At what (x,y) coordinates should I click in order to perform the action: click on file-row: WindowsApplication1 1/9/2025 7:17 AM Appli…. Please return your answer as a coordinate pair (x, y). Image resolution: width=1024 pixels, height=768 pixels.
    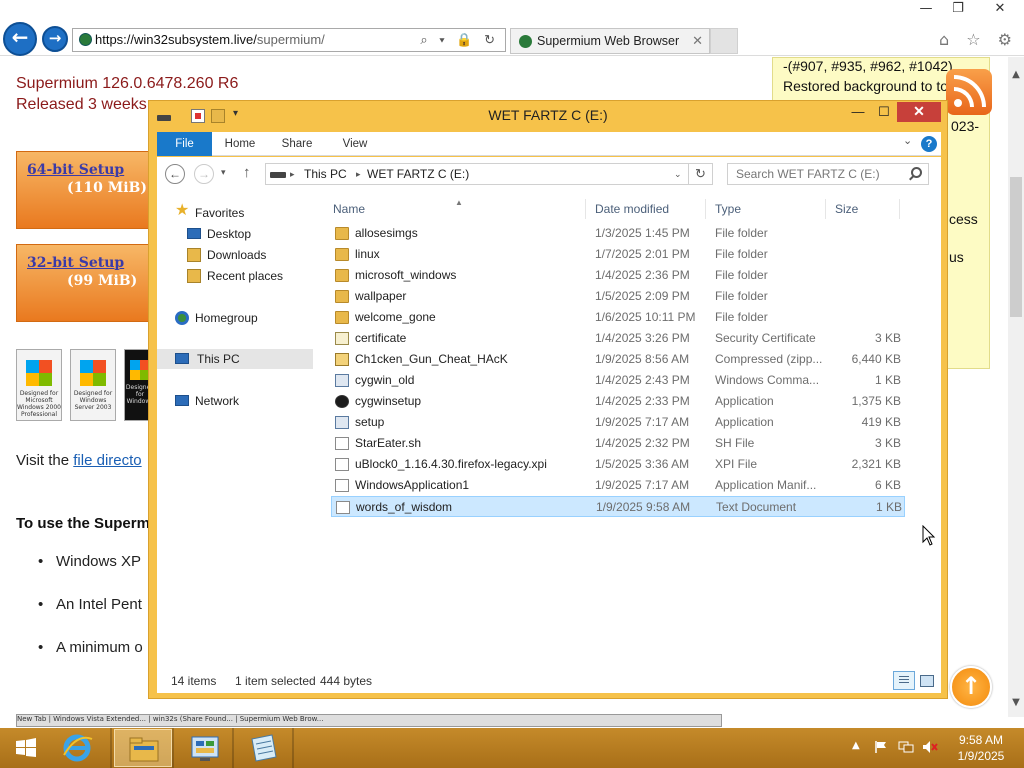
    Looking at the image, I should click on (618, 485).